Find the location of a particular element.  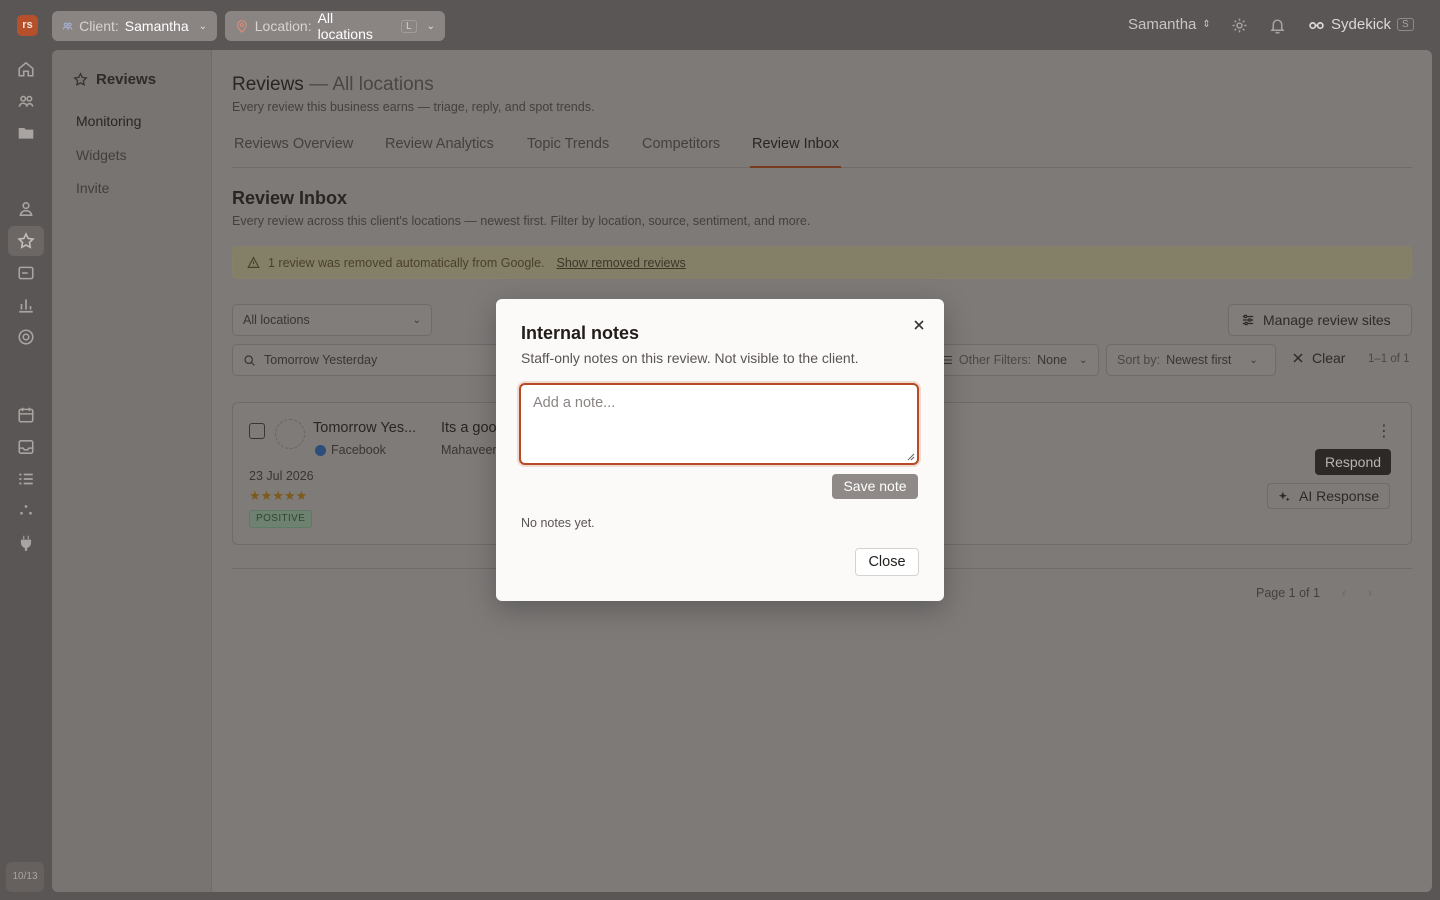

active-tab-indicator is located at coordinates (795, 167).